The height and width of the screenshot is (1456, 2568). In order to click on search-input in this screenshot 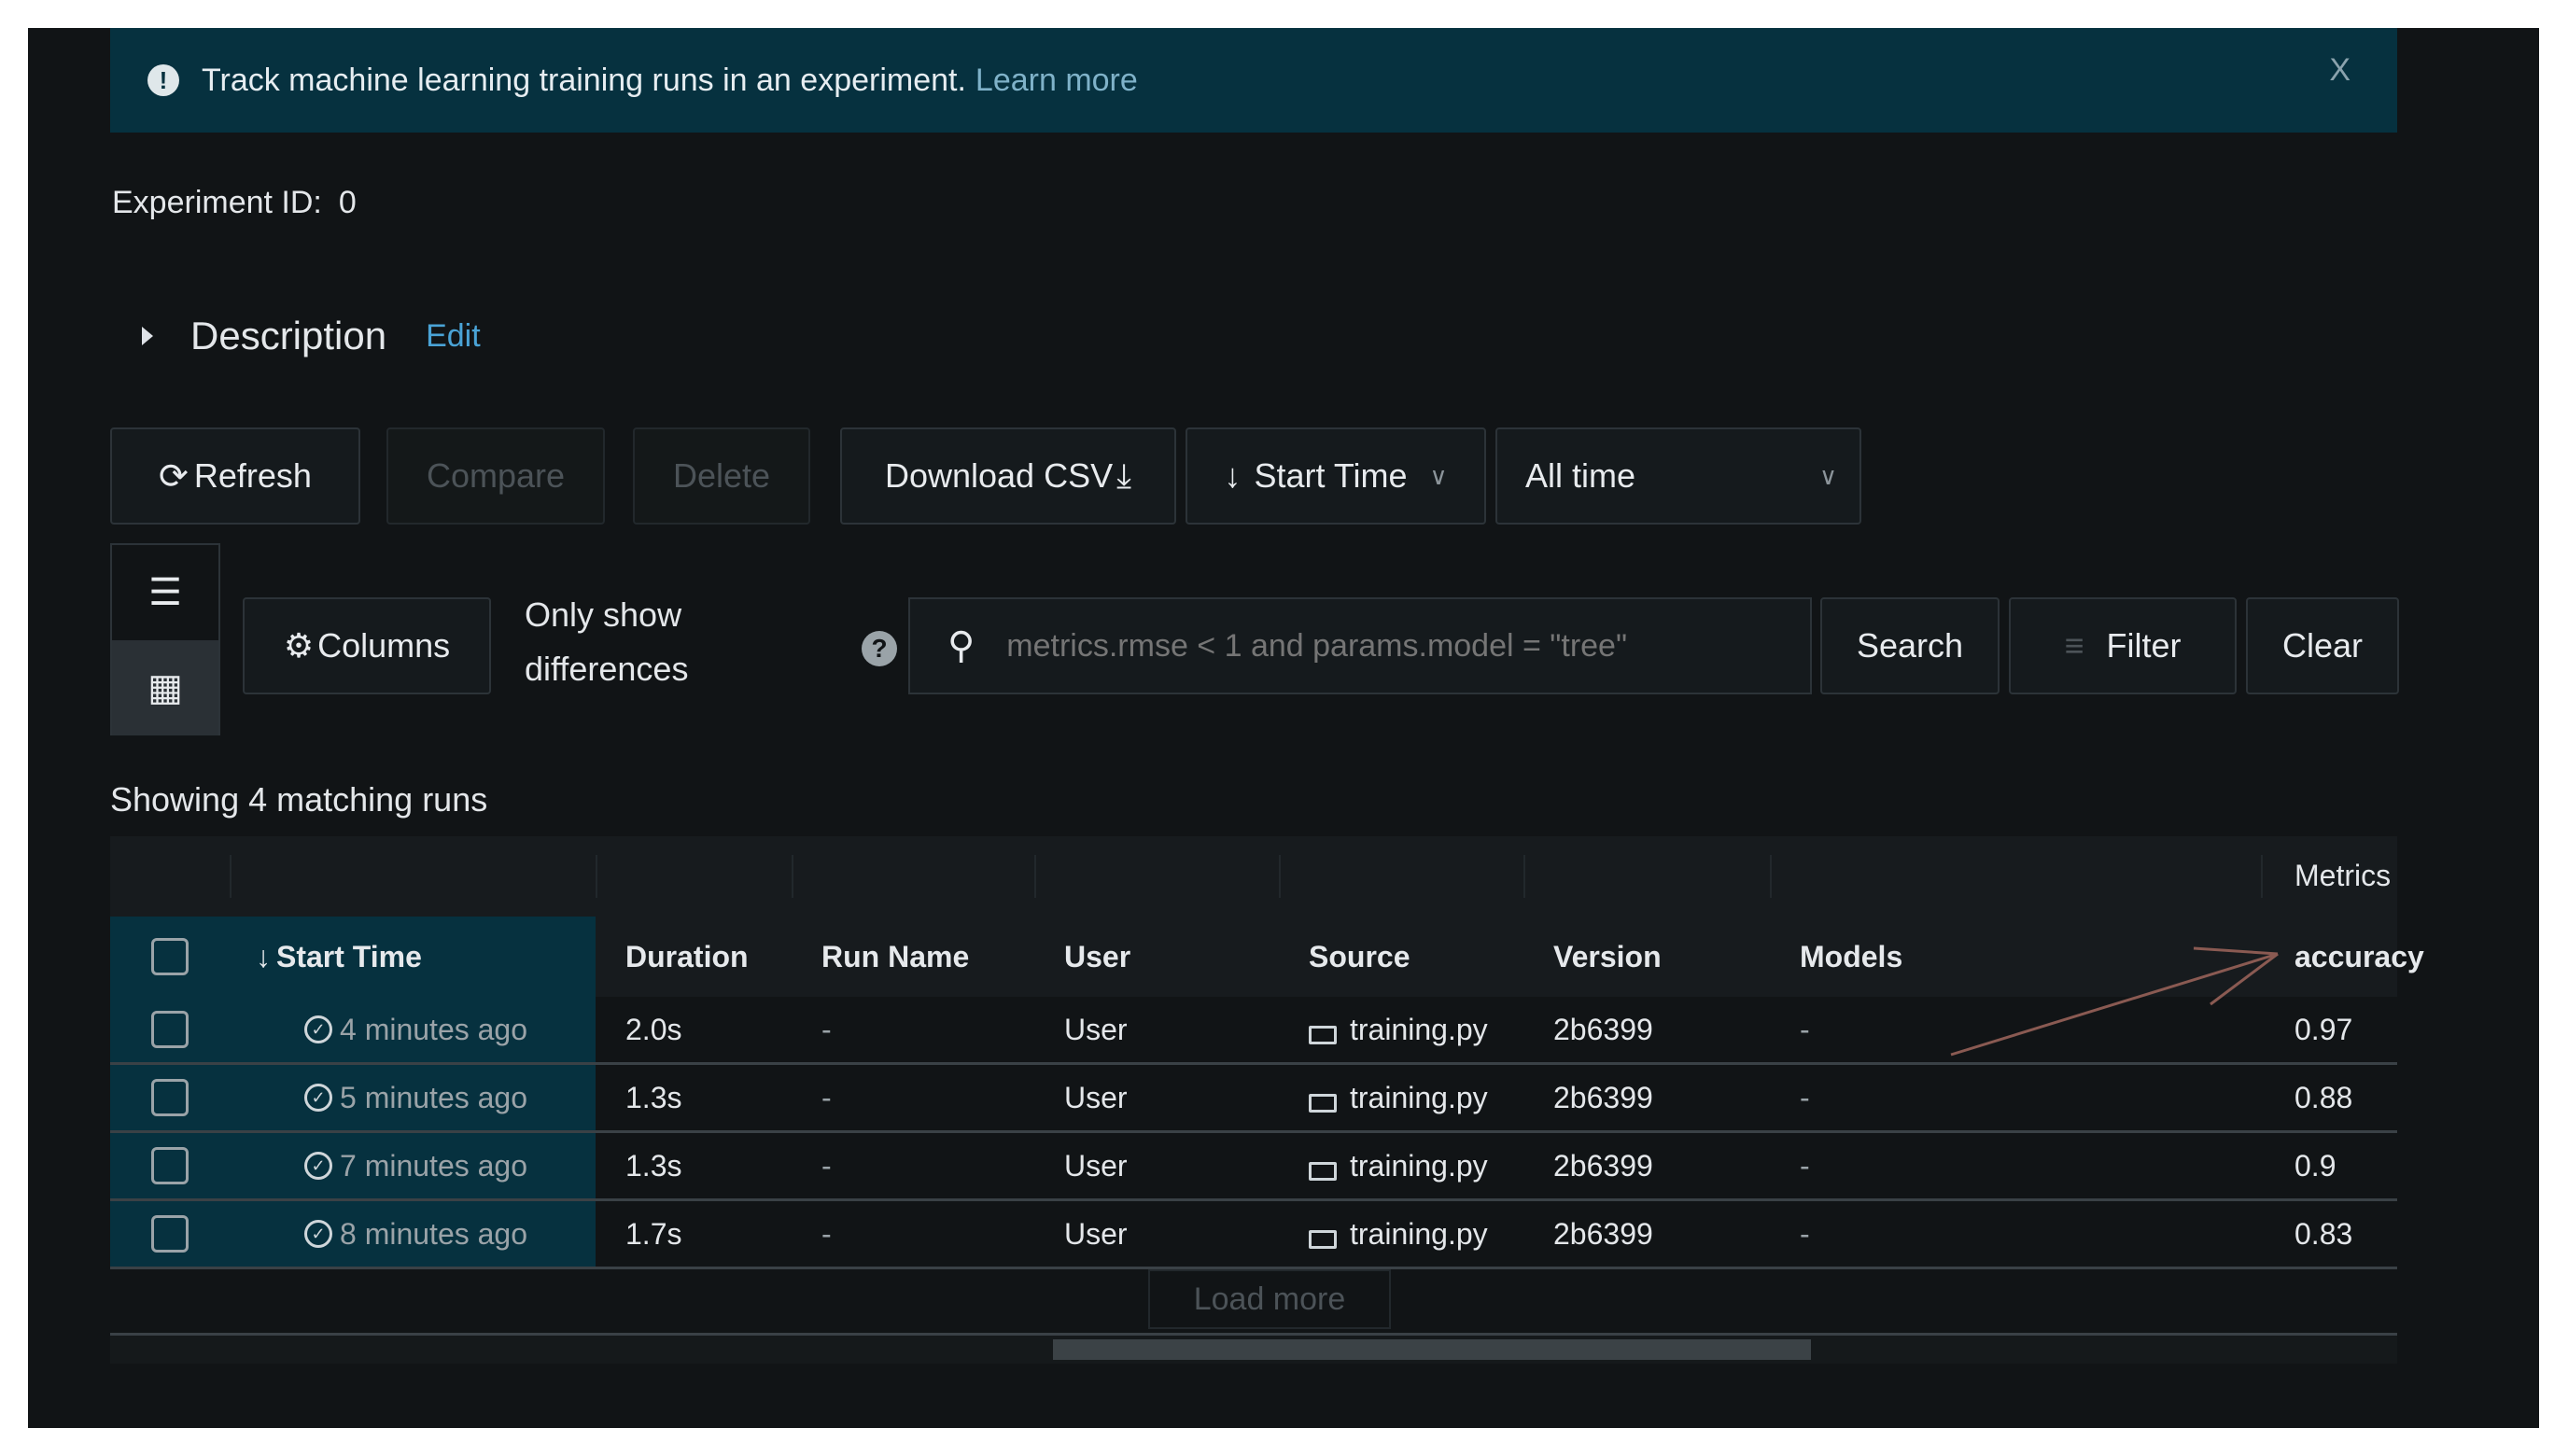, I will do `click(1380, 645)`.